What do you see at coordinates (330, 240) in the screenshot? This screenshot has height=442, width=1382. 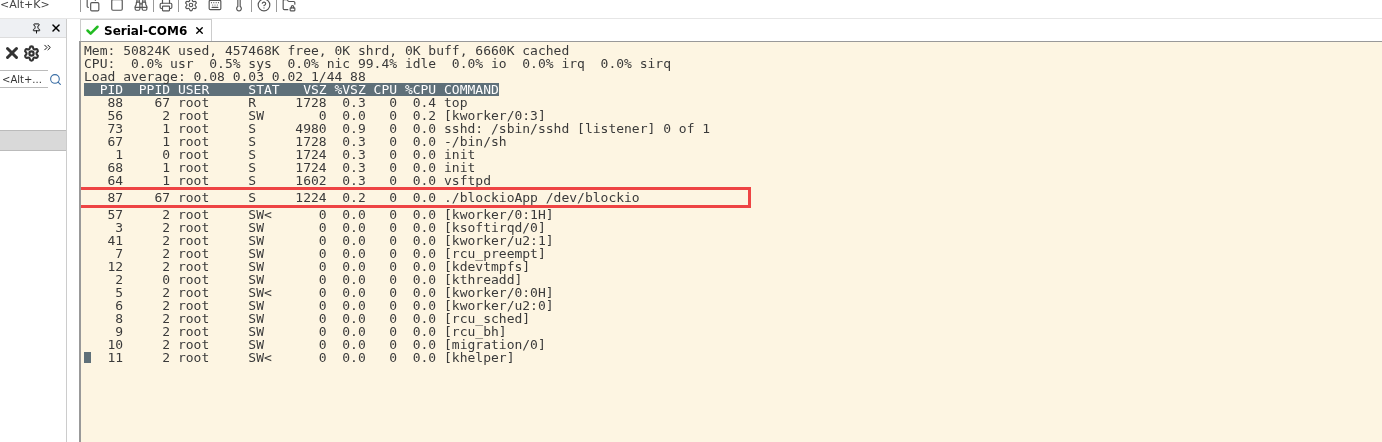 I see `process-row-text: 41 2 root SW 0 0.0 0 0.0 [kworker/u2:1]` at bounding box center [330, 240].